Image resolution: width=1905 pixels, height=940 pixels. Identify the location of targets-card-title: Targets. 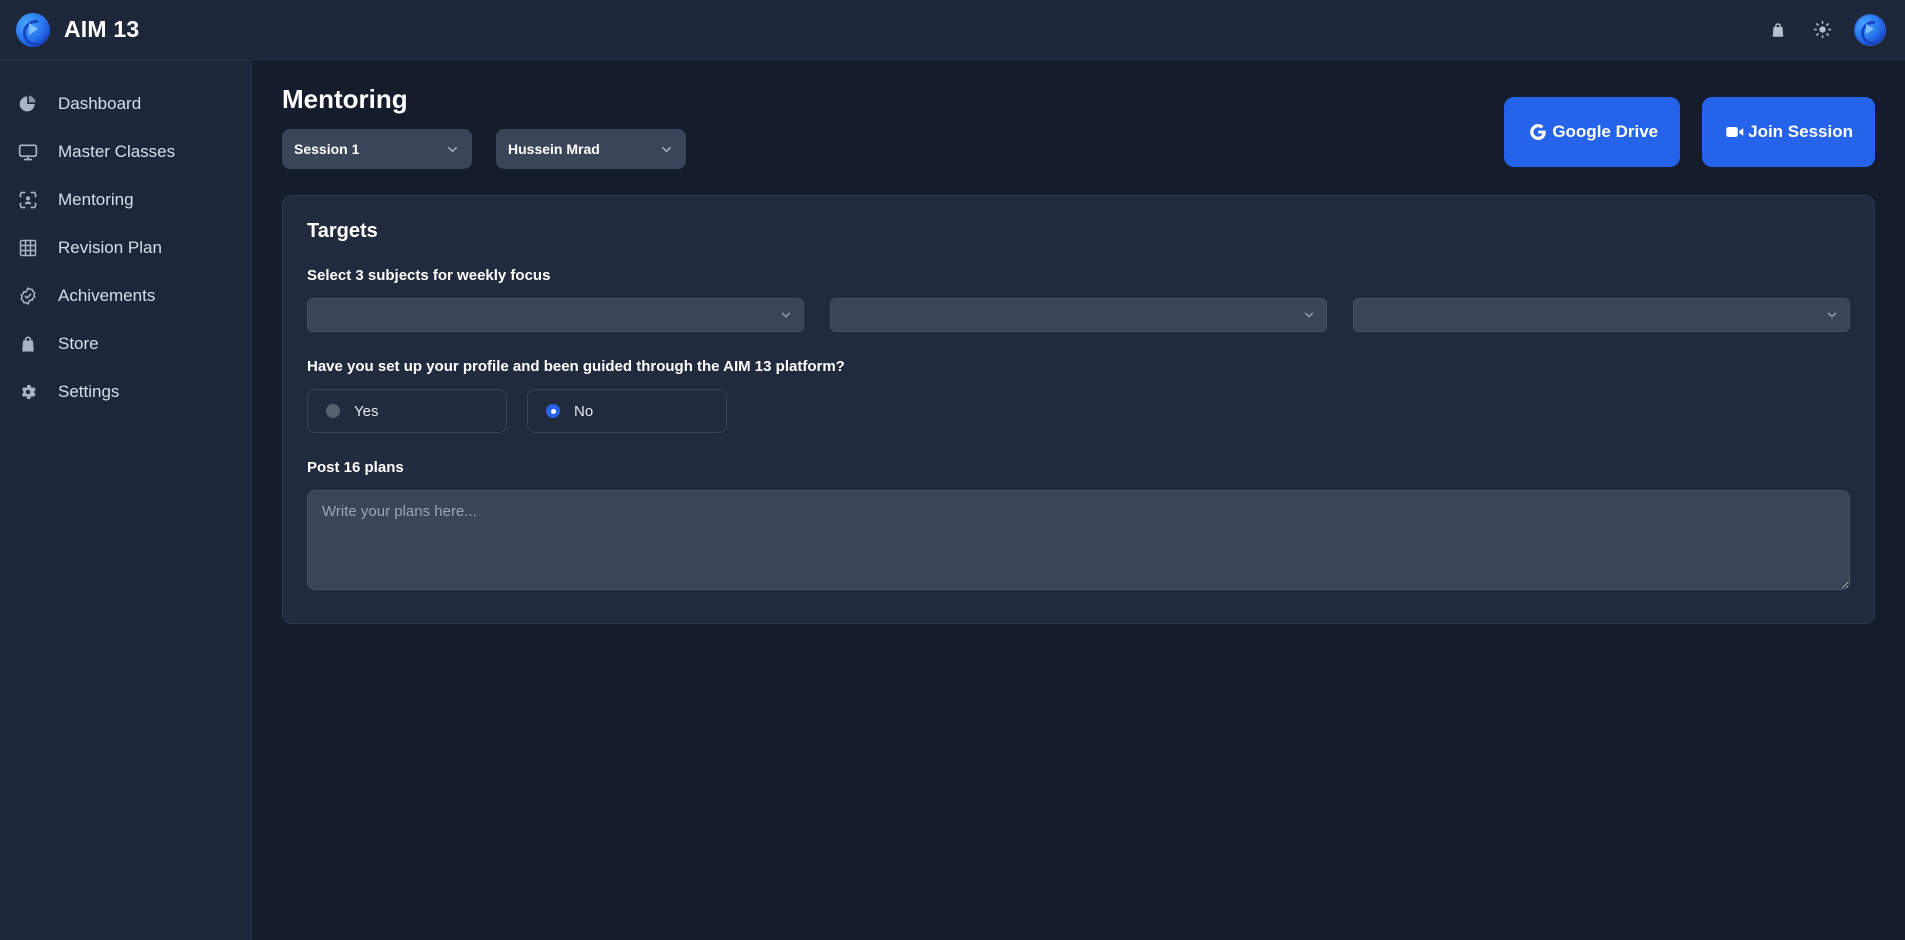
(342, 231).